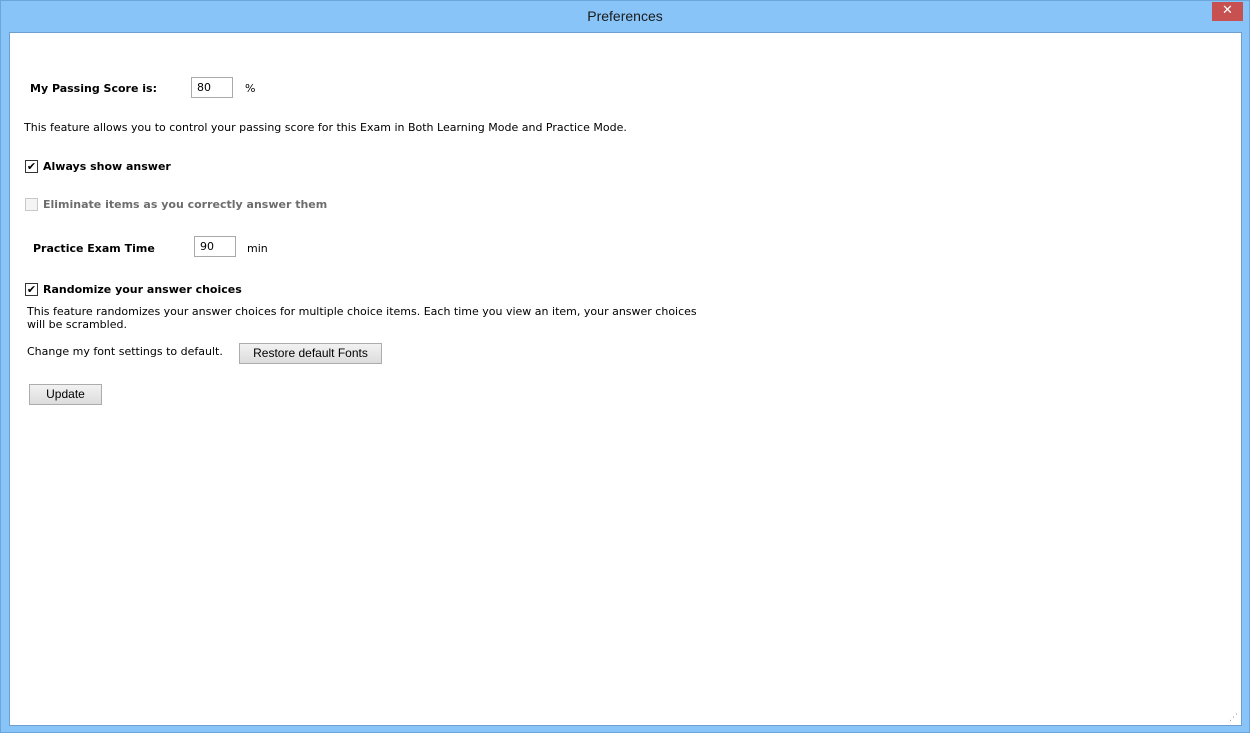  Describe the element at coordinates (65, 394) in the screenshot. I see `update-button: Update` at that location.